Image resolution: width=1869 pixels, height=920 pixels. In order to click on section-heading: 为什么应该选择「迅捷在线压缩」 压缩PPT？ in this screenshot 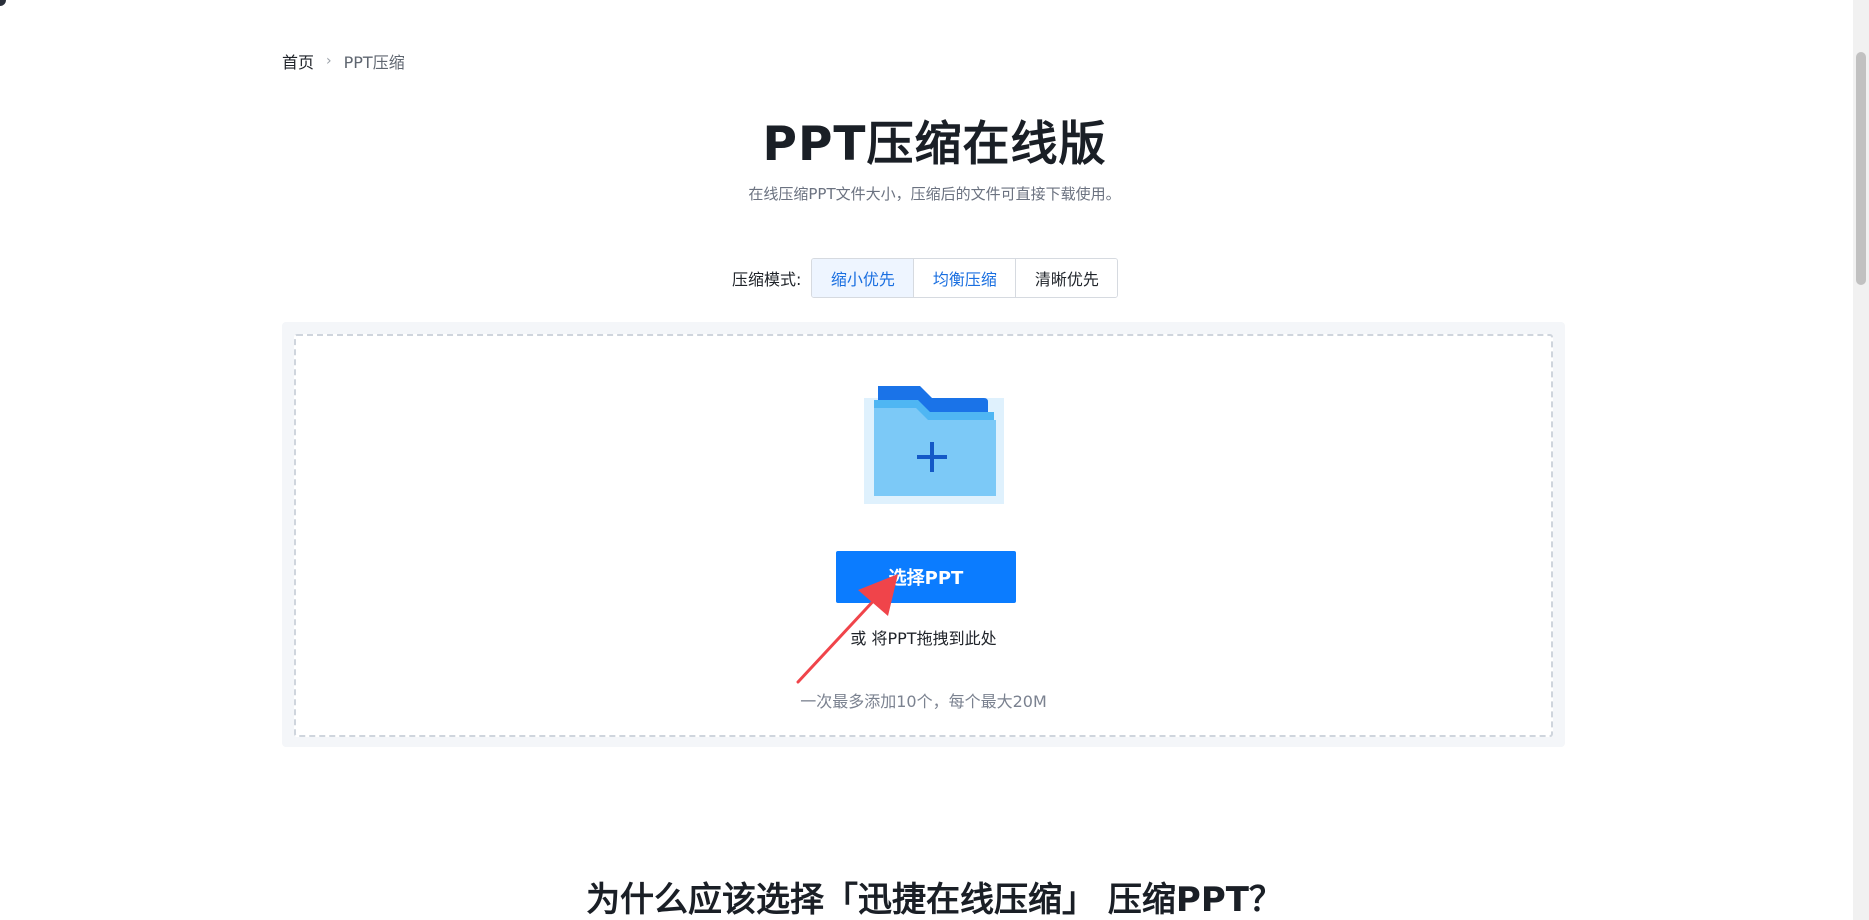, I will do `click(934, 900)`.